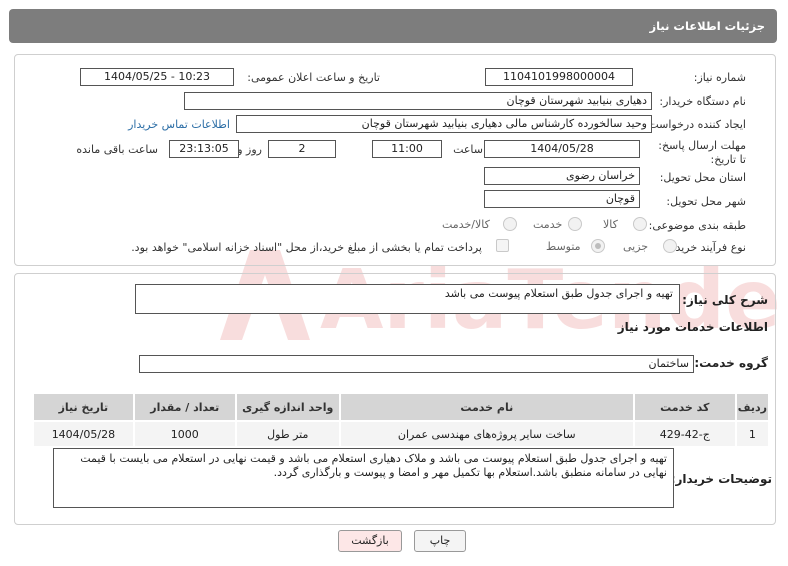 Image resolution: width=788 pixels, height=566 pixels. I want to click on buyer-org-label: نام دستگاه خریدار:, so click(702, 101).